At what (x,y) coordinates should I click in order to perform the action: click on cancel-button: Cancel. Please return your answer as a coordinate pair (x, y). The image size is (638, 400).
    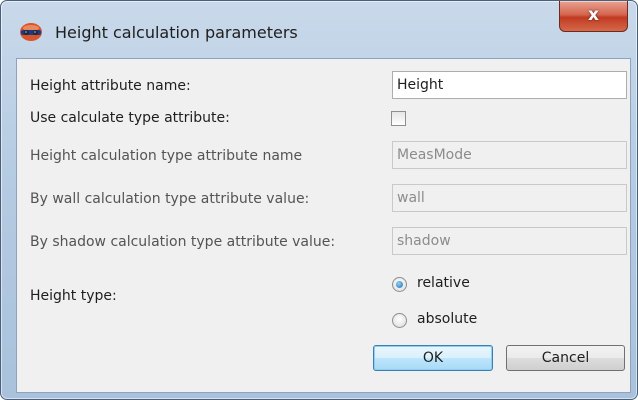
    Looking at the image, I should click on (565, 358).